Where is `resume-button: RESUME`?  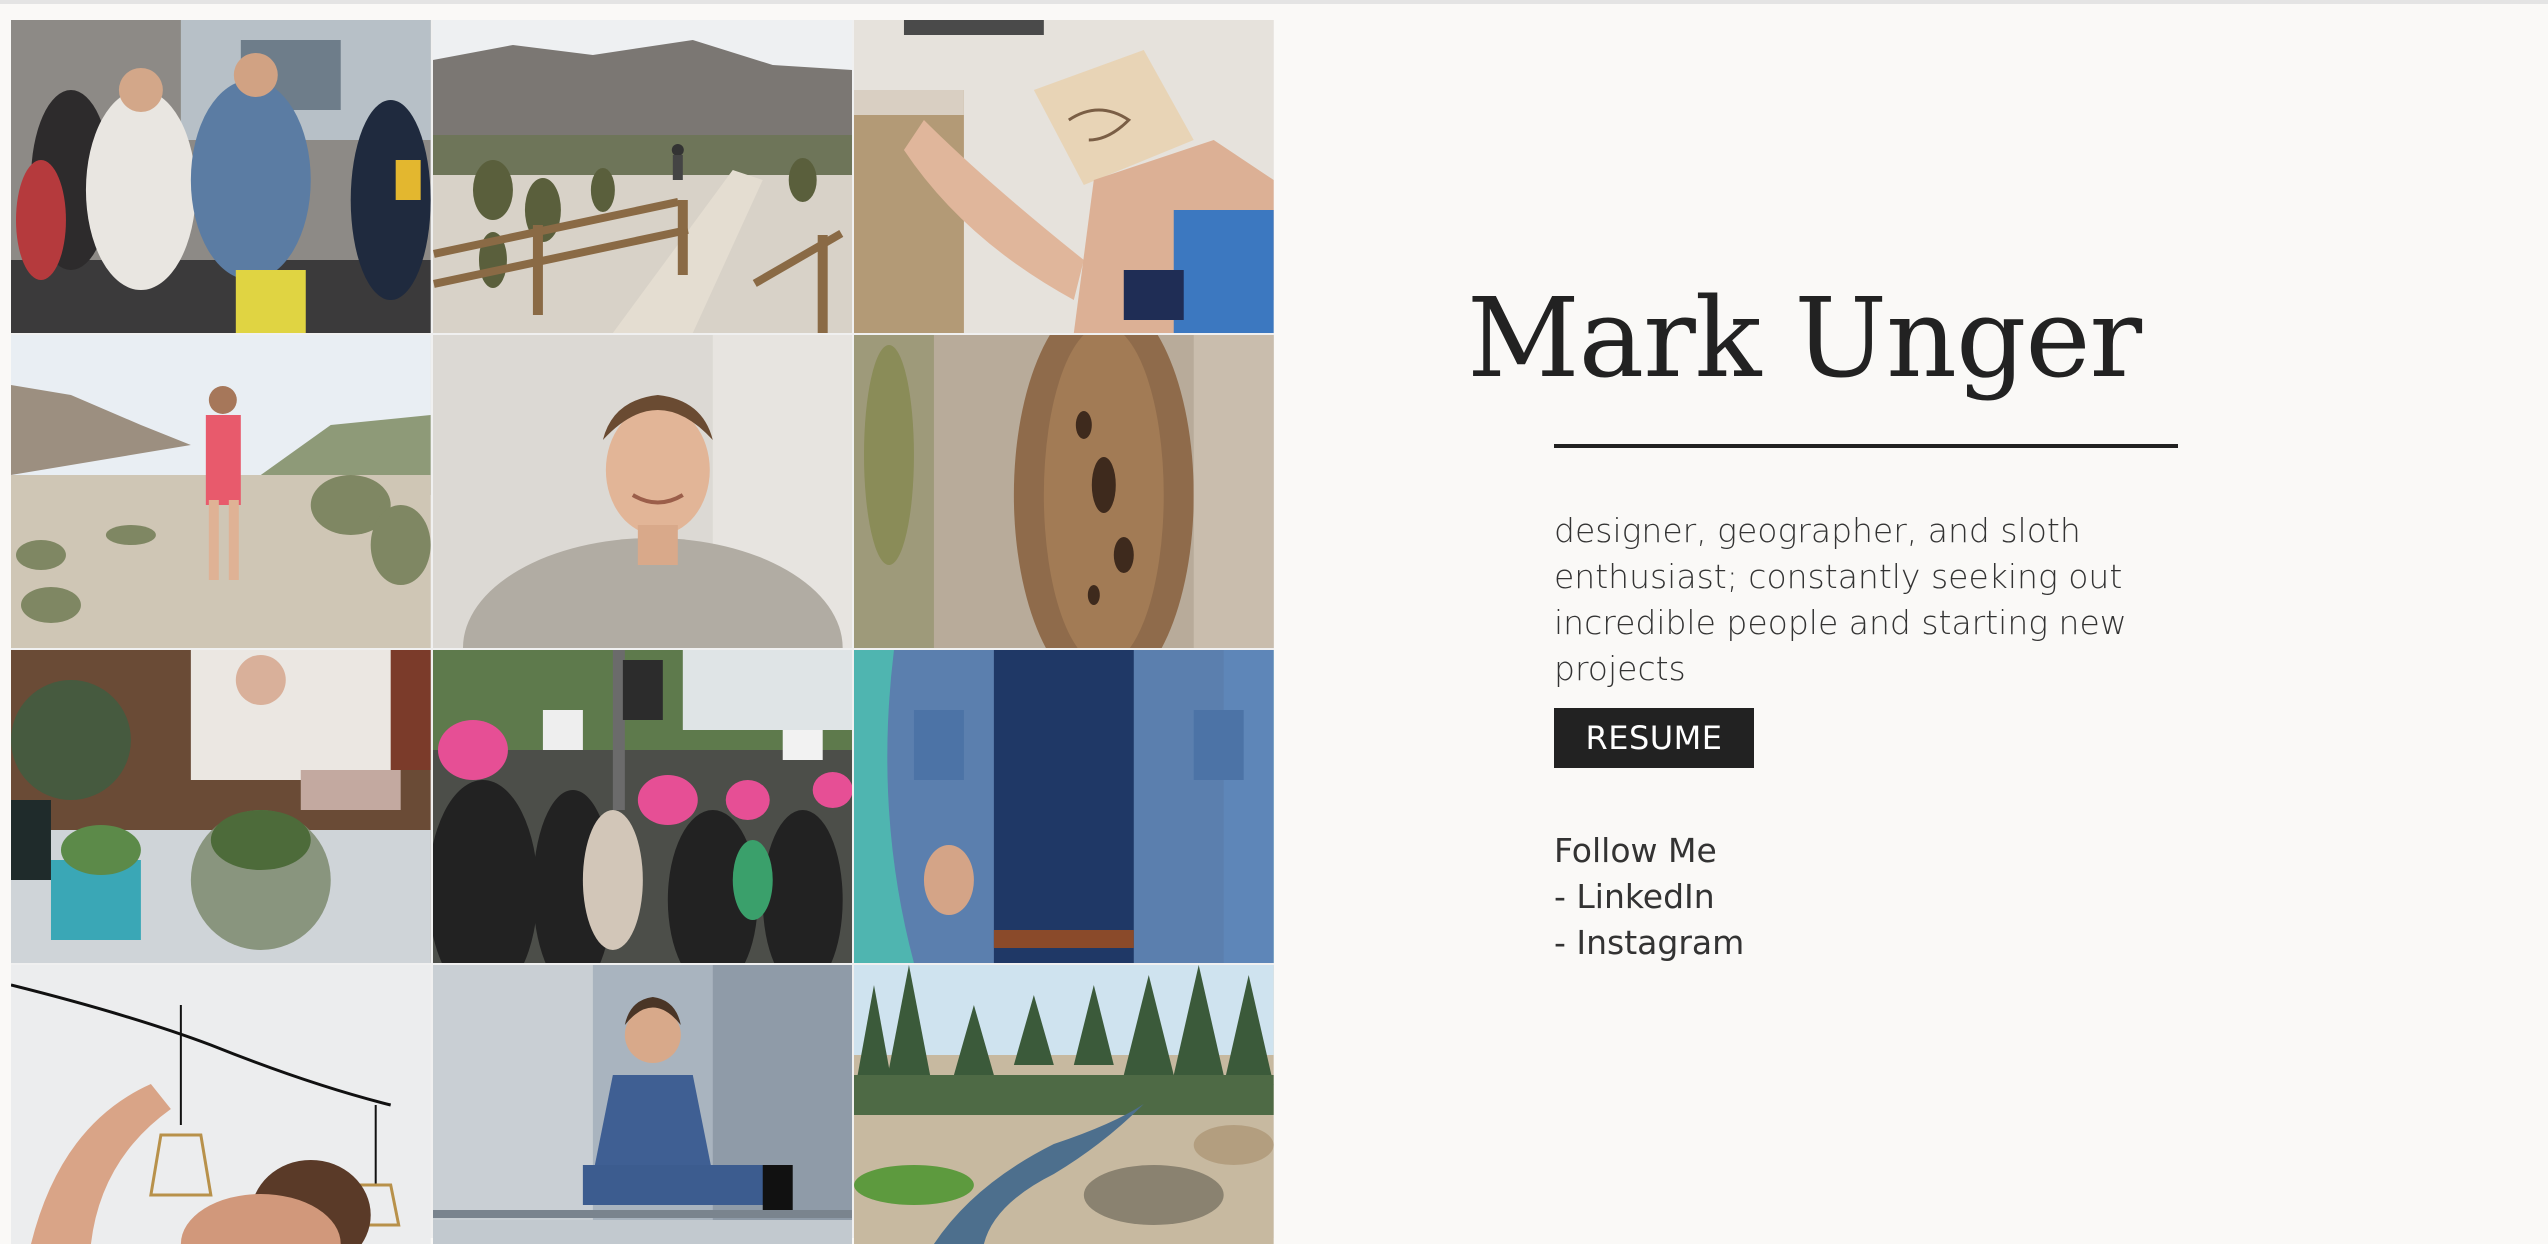
resume-button: RESUME is located at coordinates (1654, 738).